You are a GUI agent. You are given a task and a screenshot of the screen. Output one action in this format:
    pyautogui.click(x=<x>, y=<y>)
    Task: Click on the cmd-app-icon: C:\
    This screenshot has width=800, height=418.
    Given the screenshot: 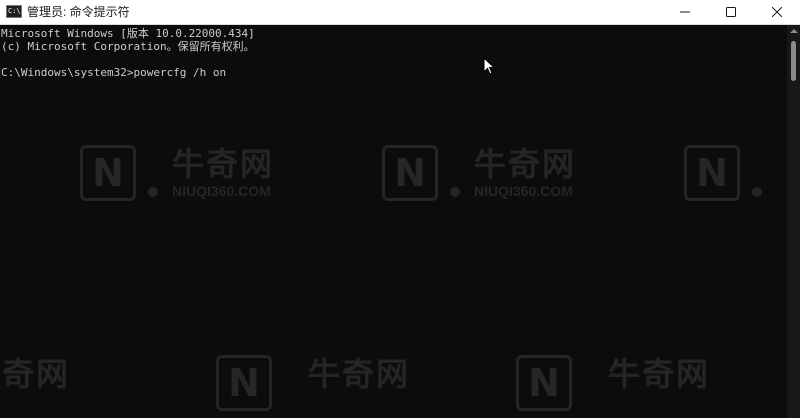 What is the action you would take?
    pyautogui.click(x=14, y=11)
    